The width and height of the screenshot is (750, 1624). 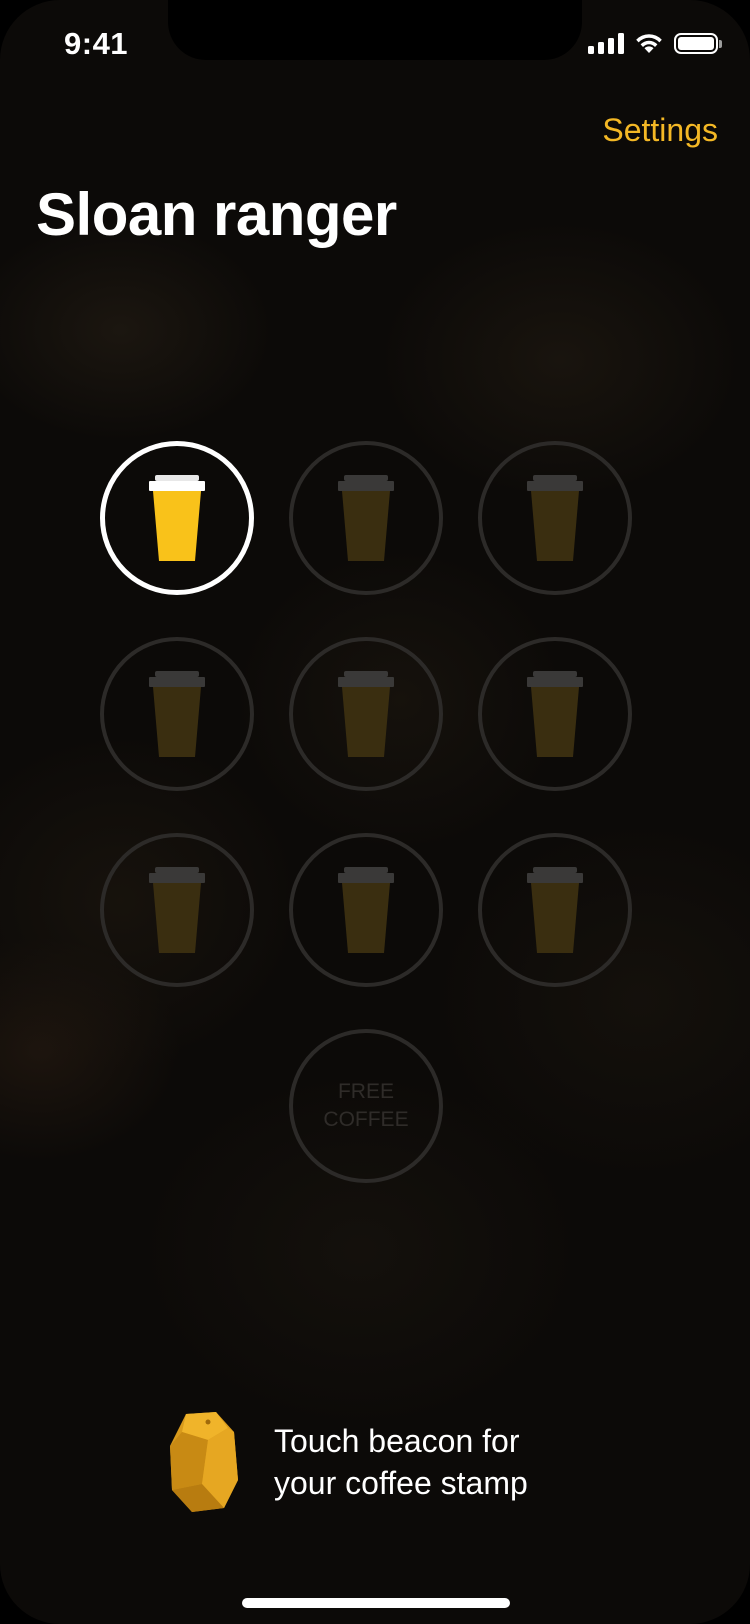 I want to click on beacon-prompt: Touch beacon for your coffee stamp, so click(x=348, y=1462).